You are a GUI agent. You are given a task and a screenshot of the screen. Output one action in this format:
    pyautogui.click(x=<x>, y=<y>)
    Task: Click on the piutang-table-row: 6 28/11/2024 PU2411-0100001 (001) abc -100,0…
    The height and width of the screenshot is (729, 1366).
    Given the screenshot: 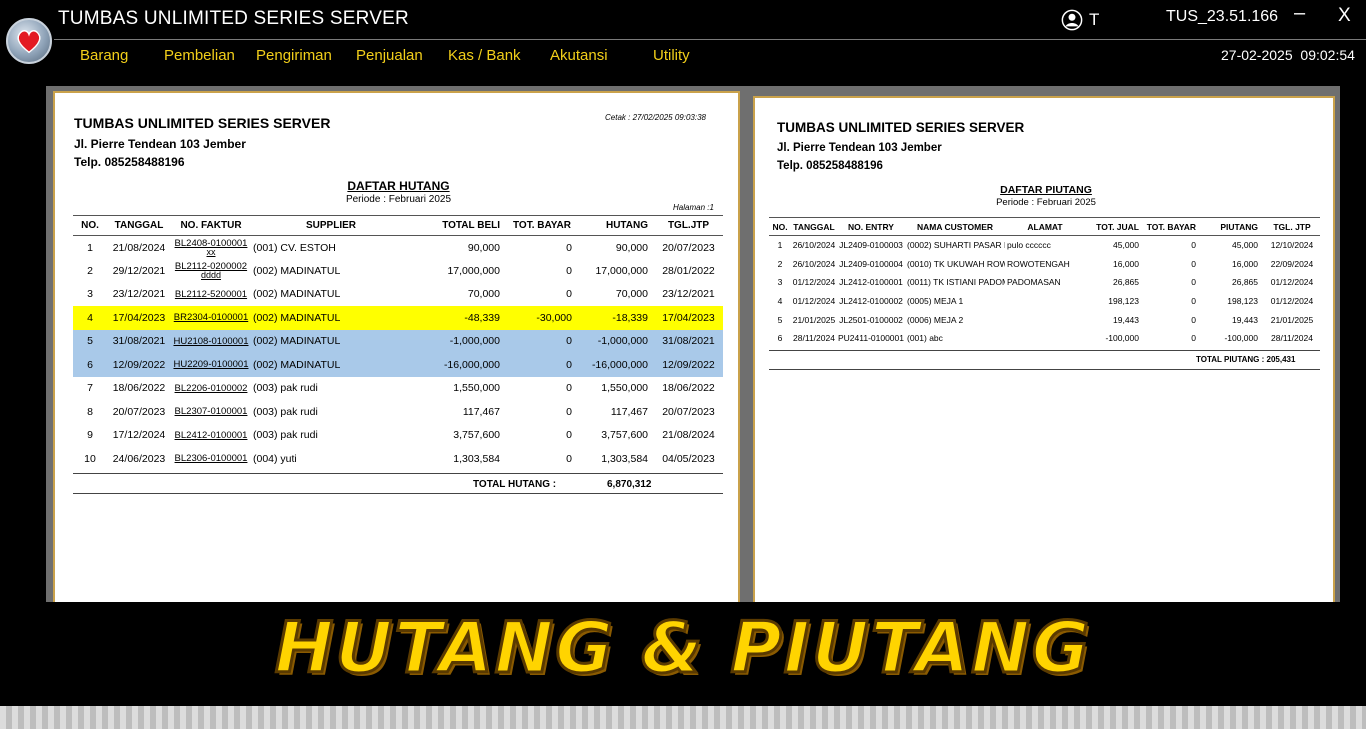 What is the action you would take?
    pyautogui.click(x=1044, y=338)
    